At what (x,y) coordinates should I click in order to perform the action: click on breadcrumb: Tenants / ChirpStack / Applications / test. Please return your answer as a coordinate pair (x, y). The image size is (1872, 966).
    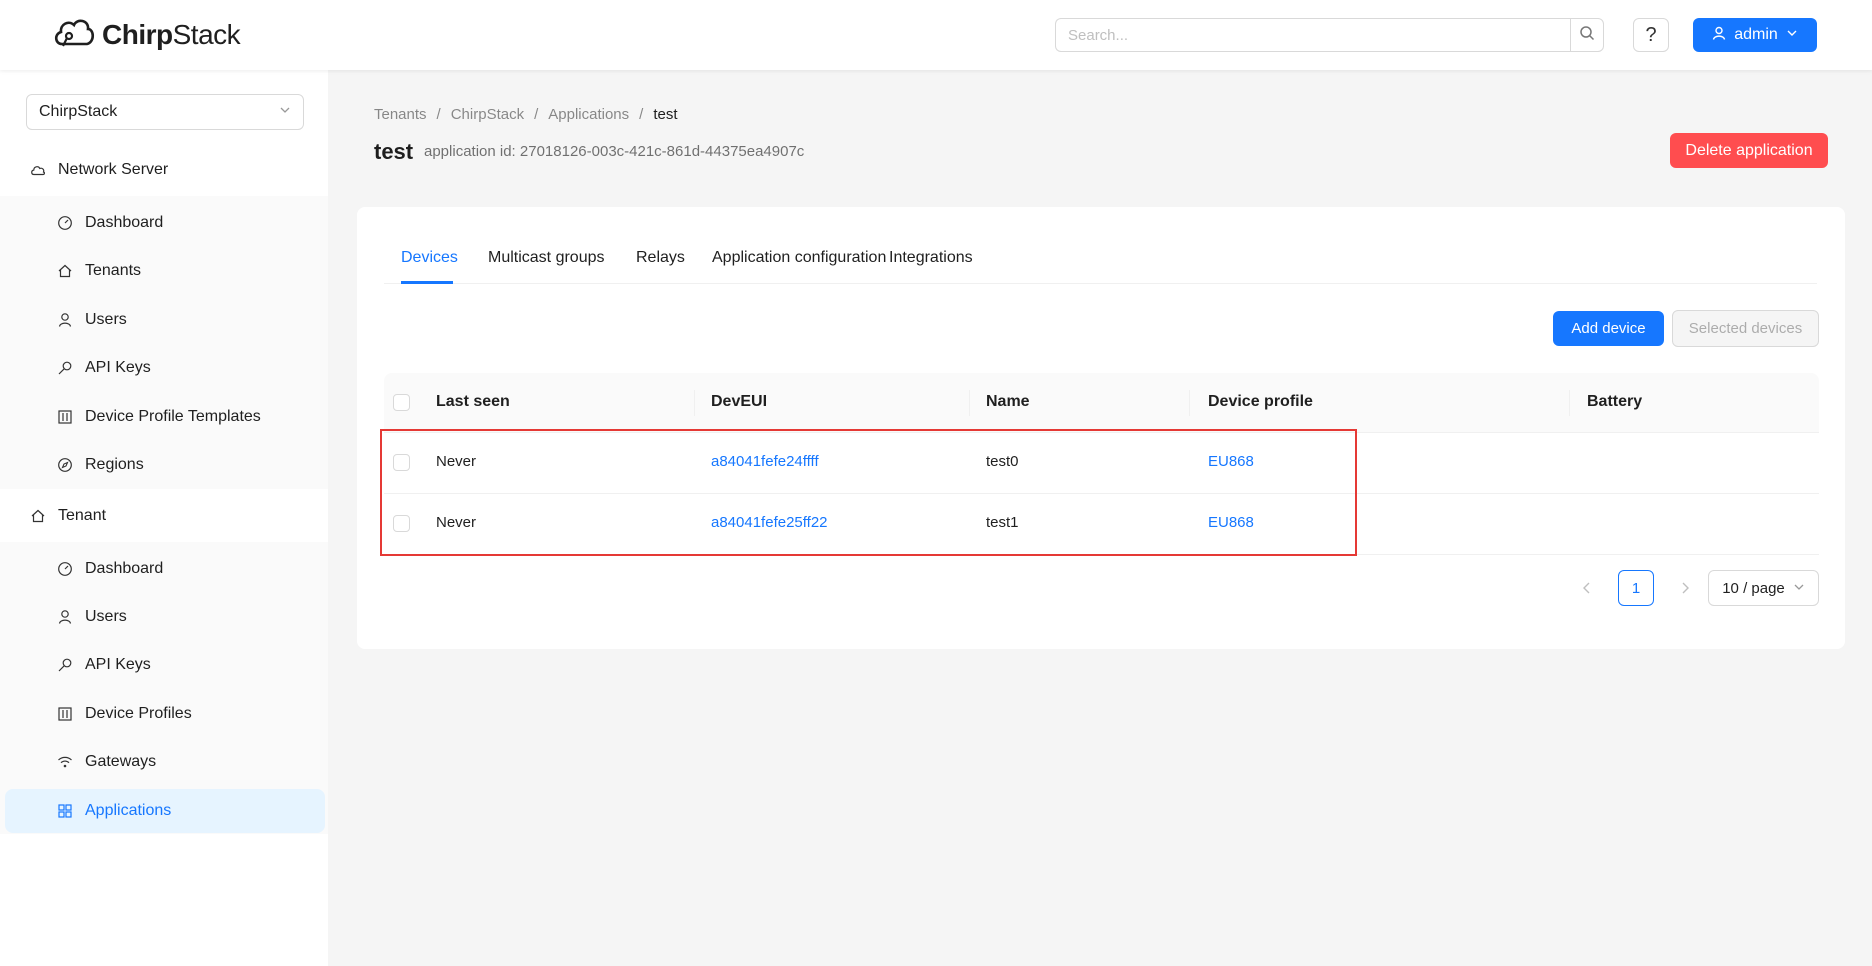
    Looking at the image, I should click on (526, 114).